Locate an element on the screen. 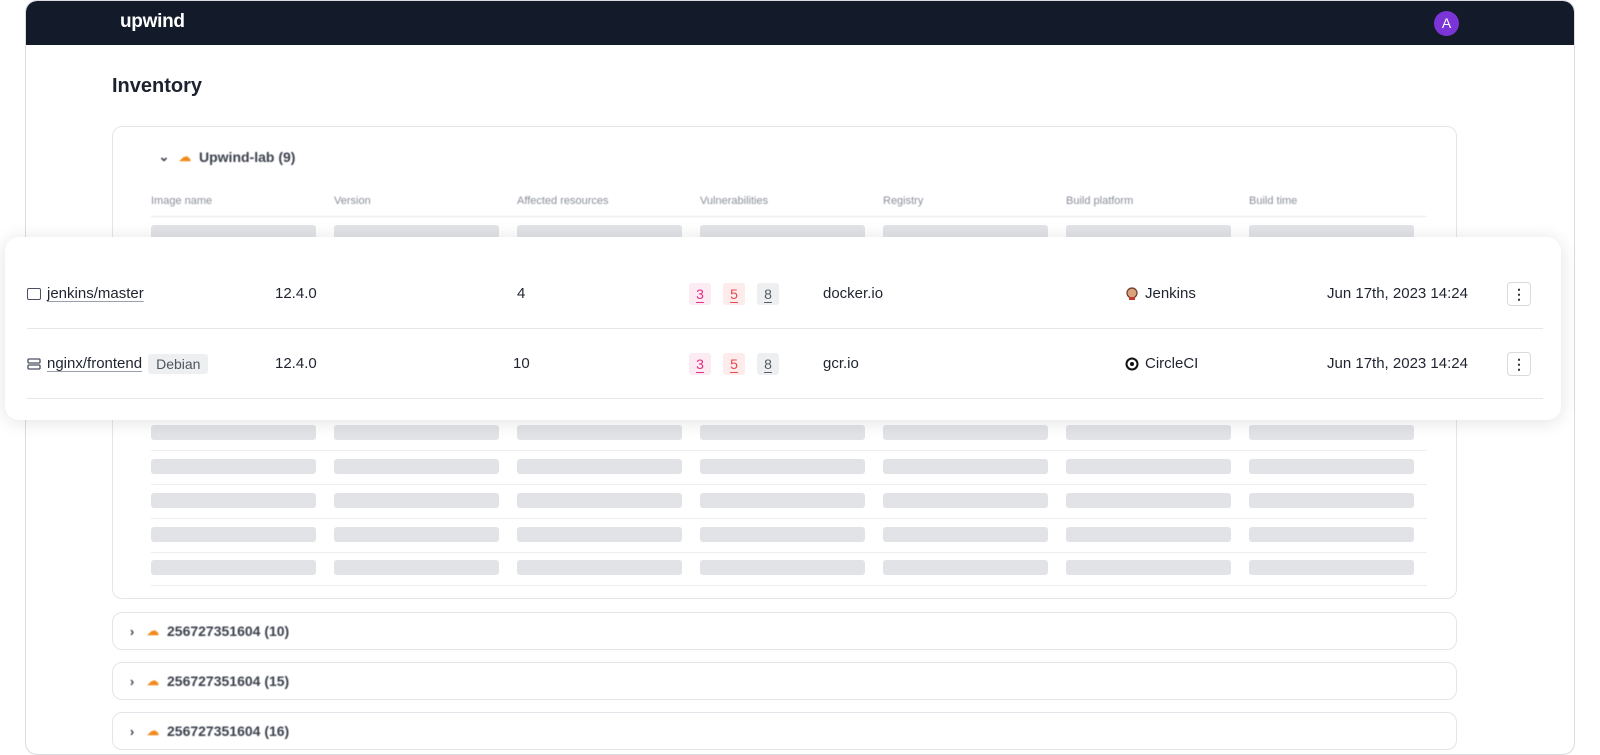 Image resolution: width=1600 pixels, height=755 pixels. column-header-registry: Registry is located at coordinates (903, 201).